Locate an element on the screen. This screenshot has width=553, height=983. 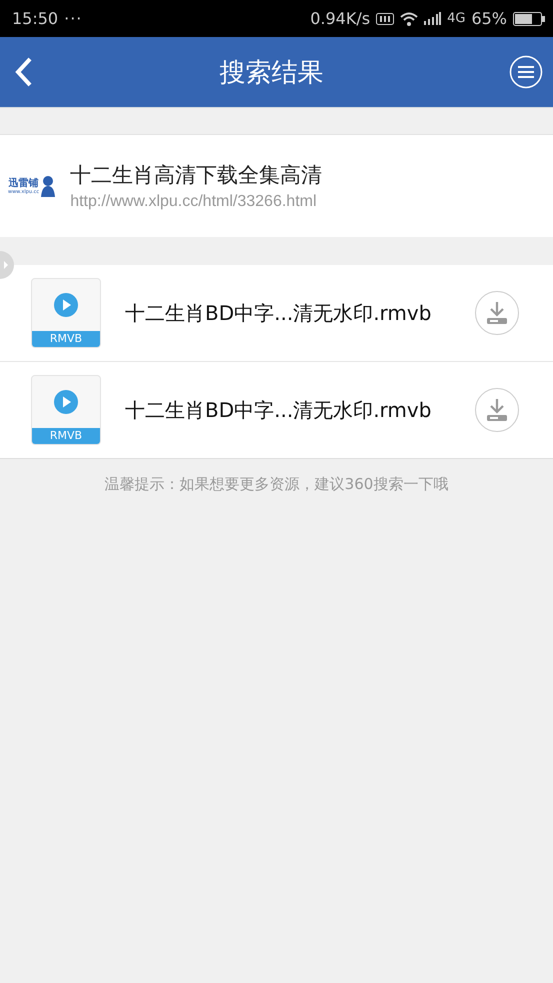
back-icon is located at coordinates (24, 72).